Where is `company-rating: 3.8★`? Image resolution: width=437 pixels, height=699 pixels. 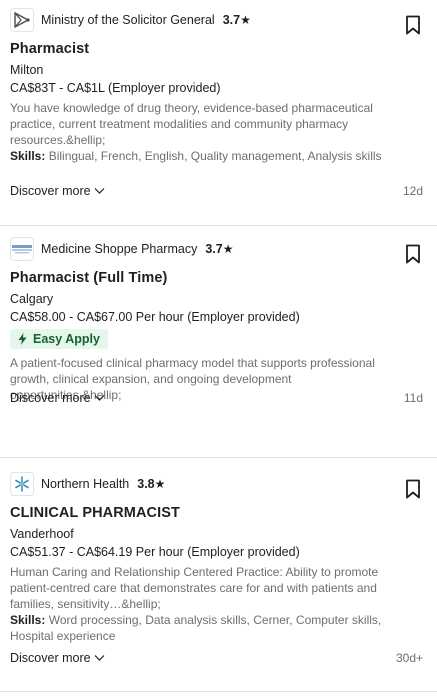
company-rating: 3.8★ is located at coordinates (151, 484).